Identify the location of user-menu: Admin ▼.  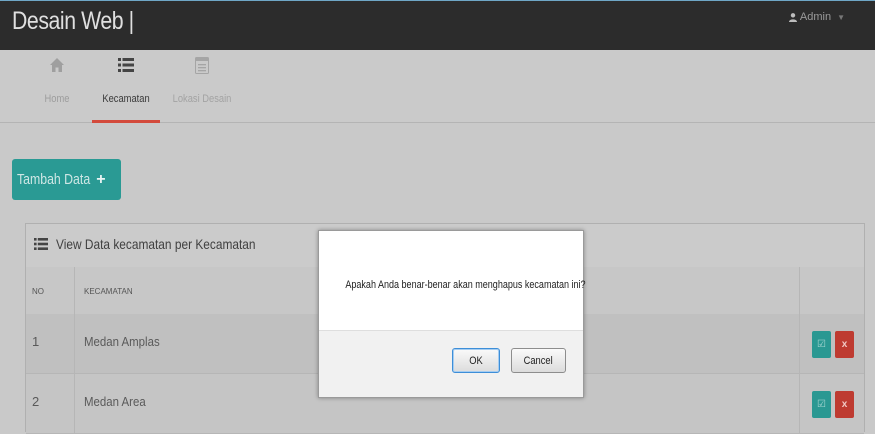
(816, 17).